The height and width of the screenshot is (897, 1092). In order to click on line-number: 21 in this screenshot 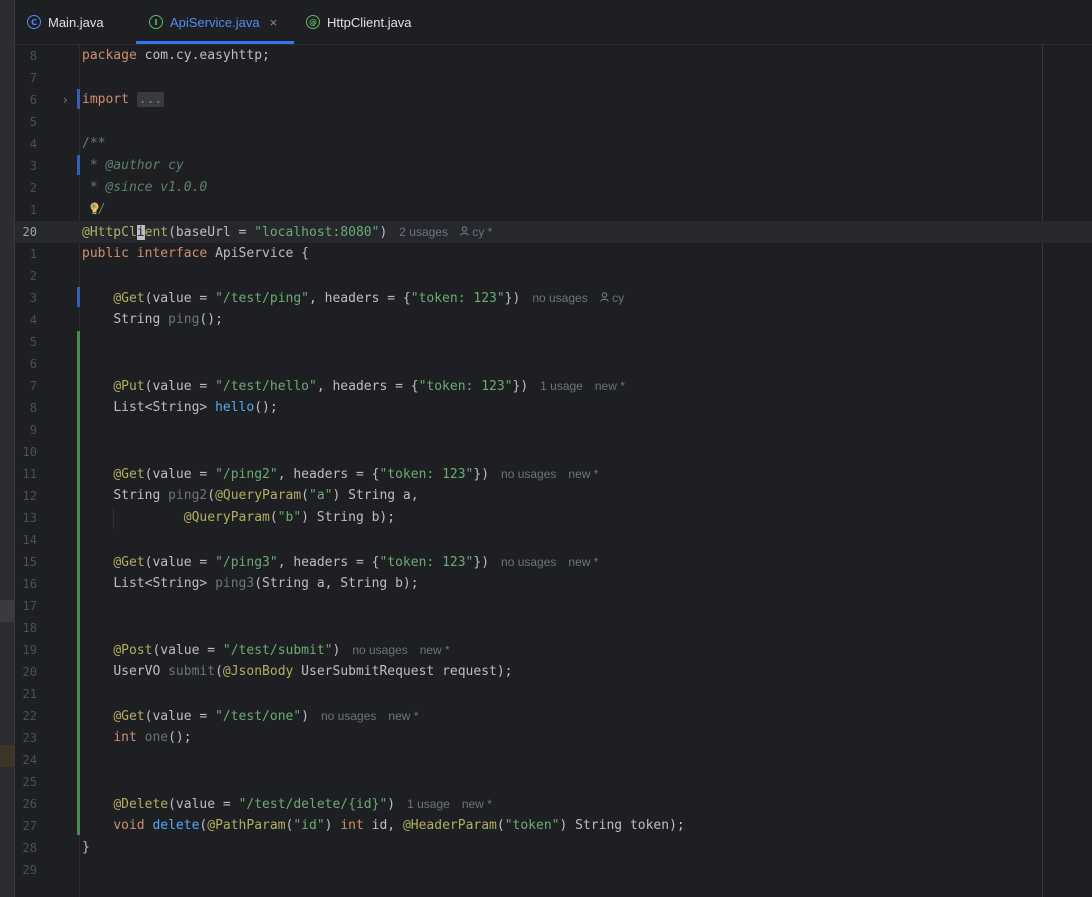, I will do `click(29, 694)`.